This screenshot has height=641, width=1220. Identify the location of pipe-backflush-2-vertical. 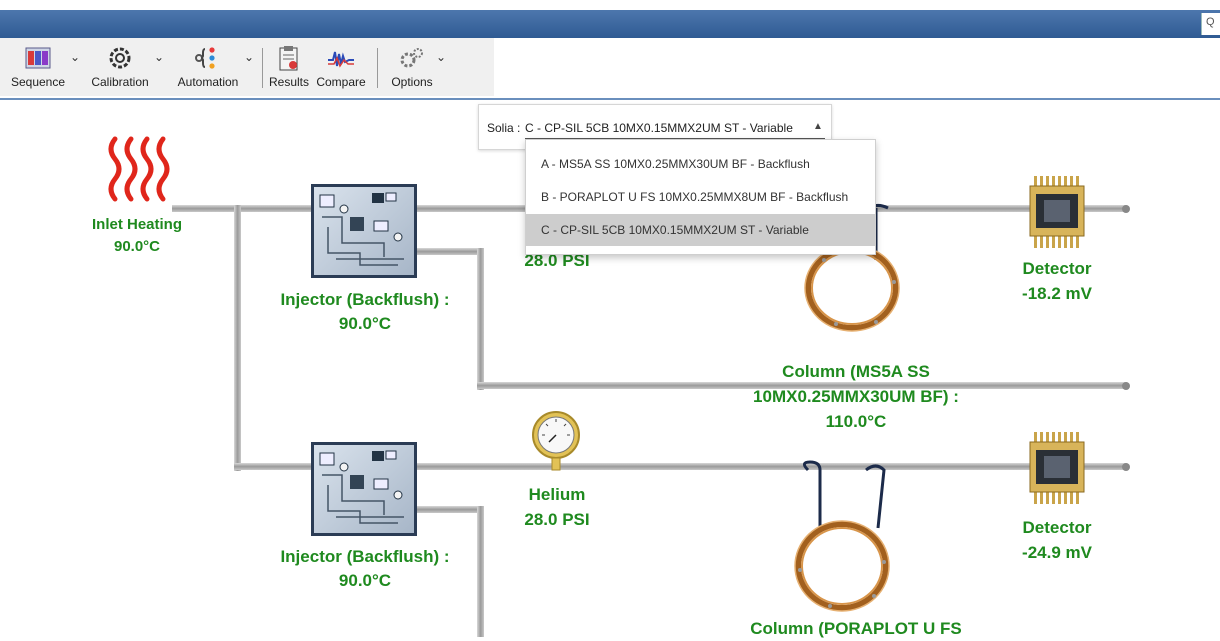
(480, 571).